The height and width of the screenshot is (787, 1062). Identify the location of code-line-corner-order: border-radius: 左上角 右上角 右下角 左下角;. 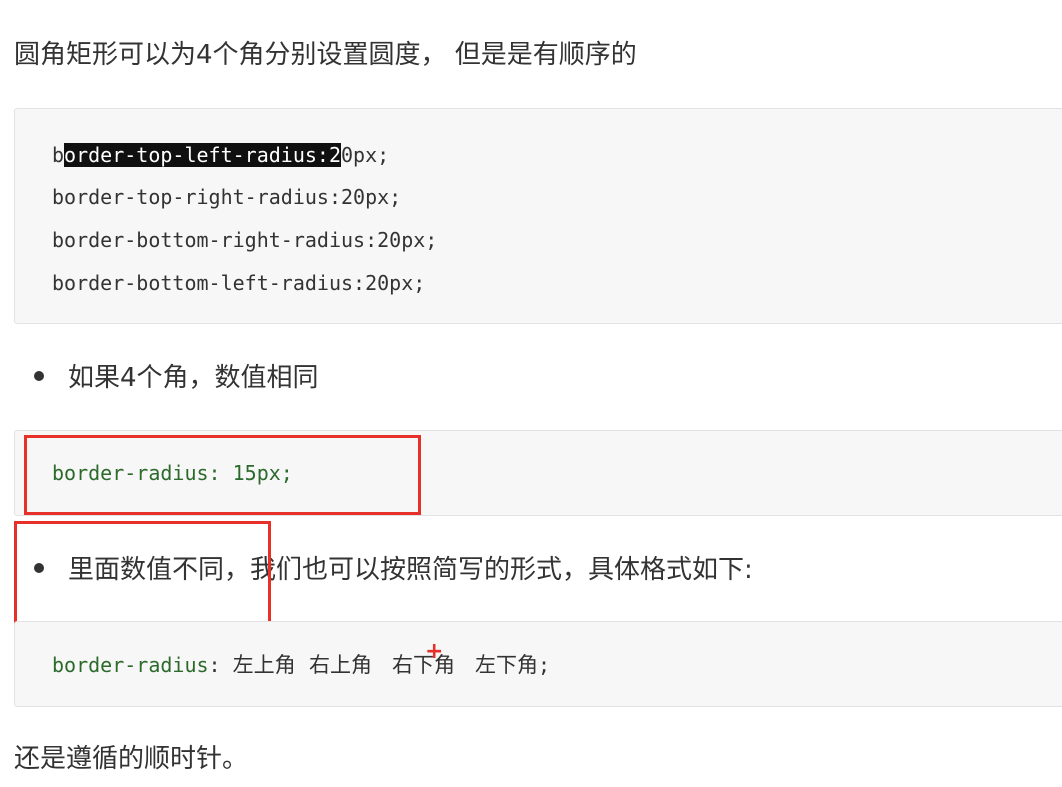
(301, 665).